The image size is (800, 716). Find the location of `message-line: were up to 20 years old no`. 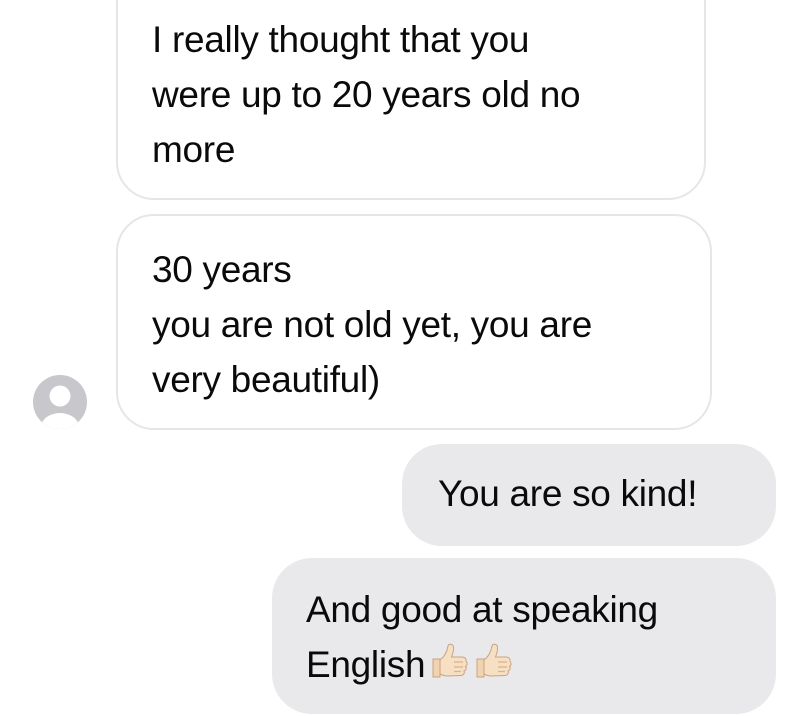

message-line: were up to 20 years old no is located at coordinates (366, 94).